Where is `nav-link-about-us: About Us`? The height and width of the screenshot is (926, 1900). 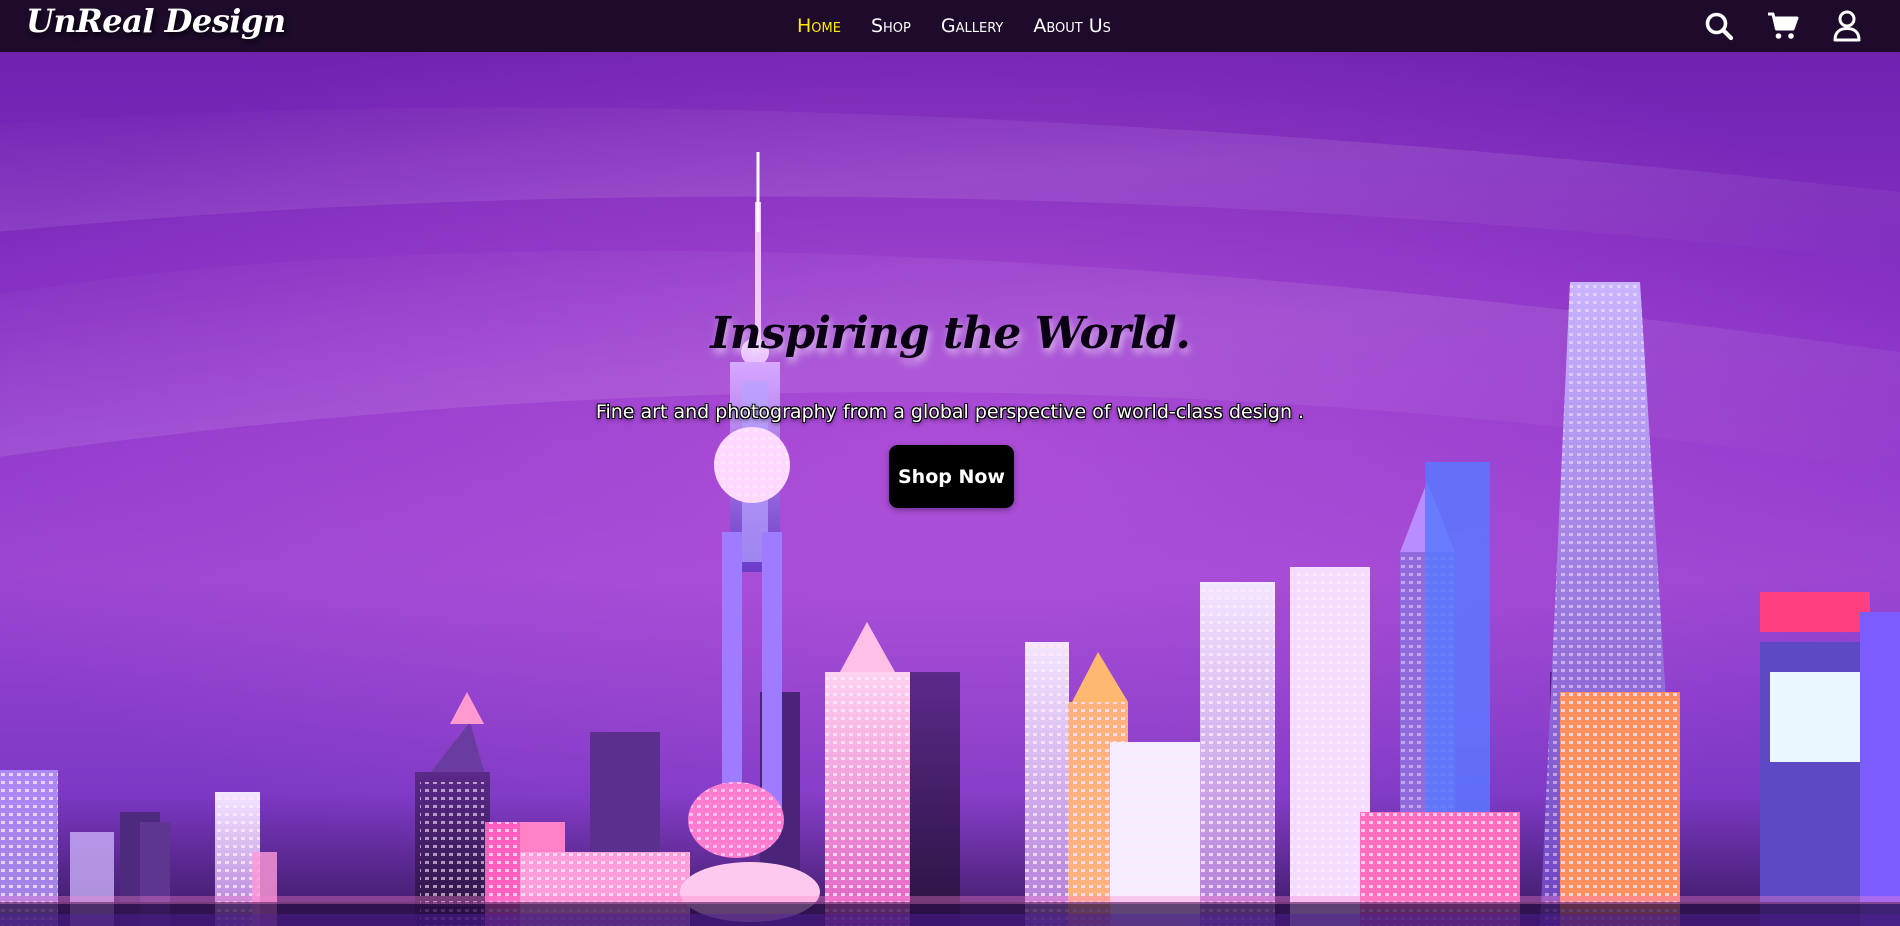
nav-link-about-us: About Us is located at coordinates (1072, 26).